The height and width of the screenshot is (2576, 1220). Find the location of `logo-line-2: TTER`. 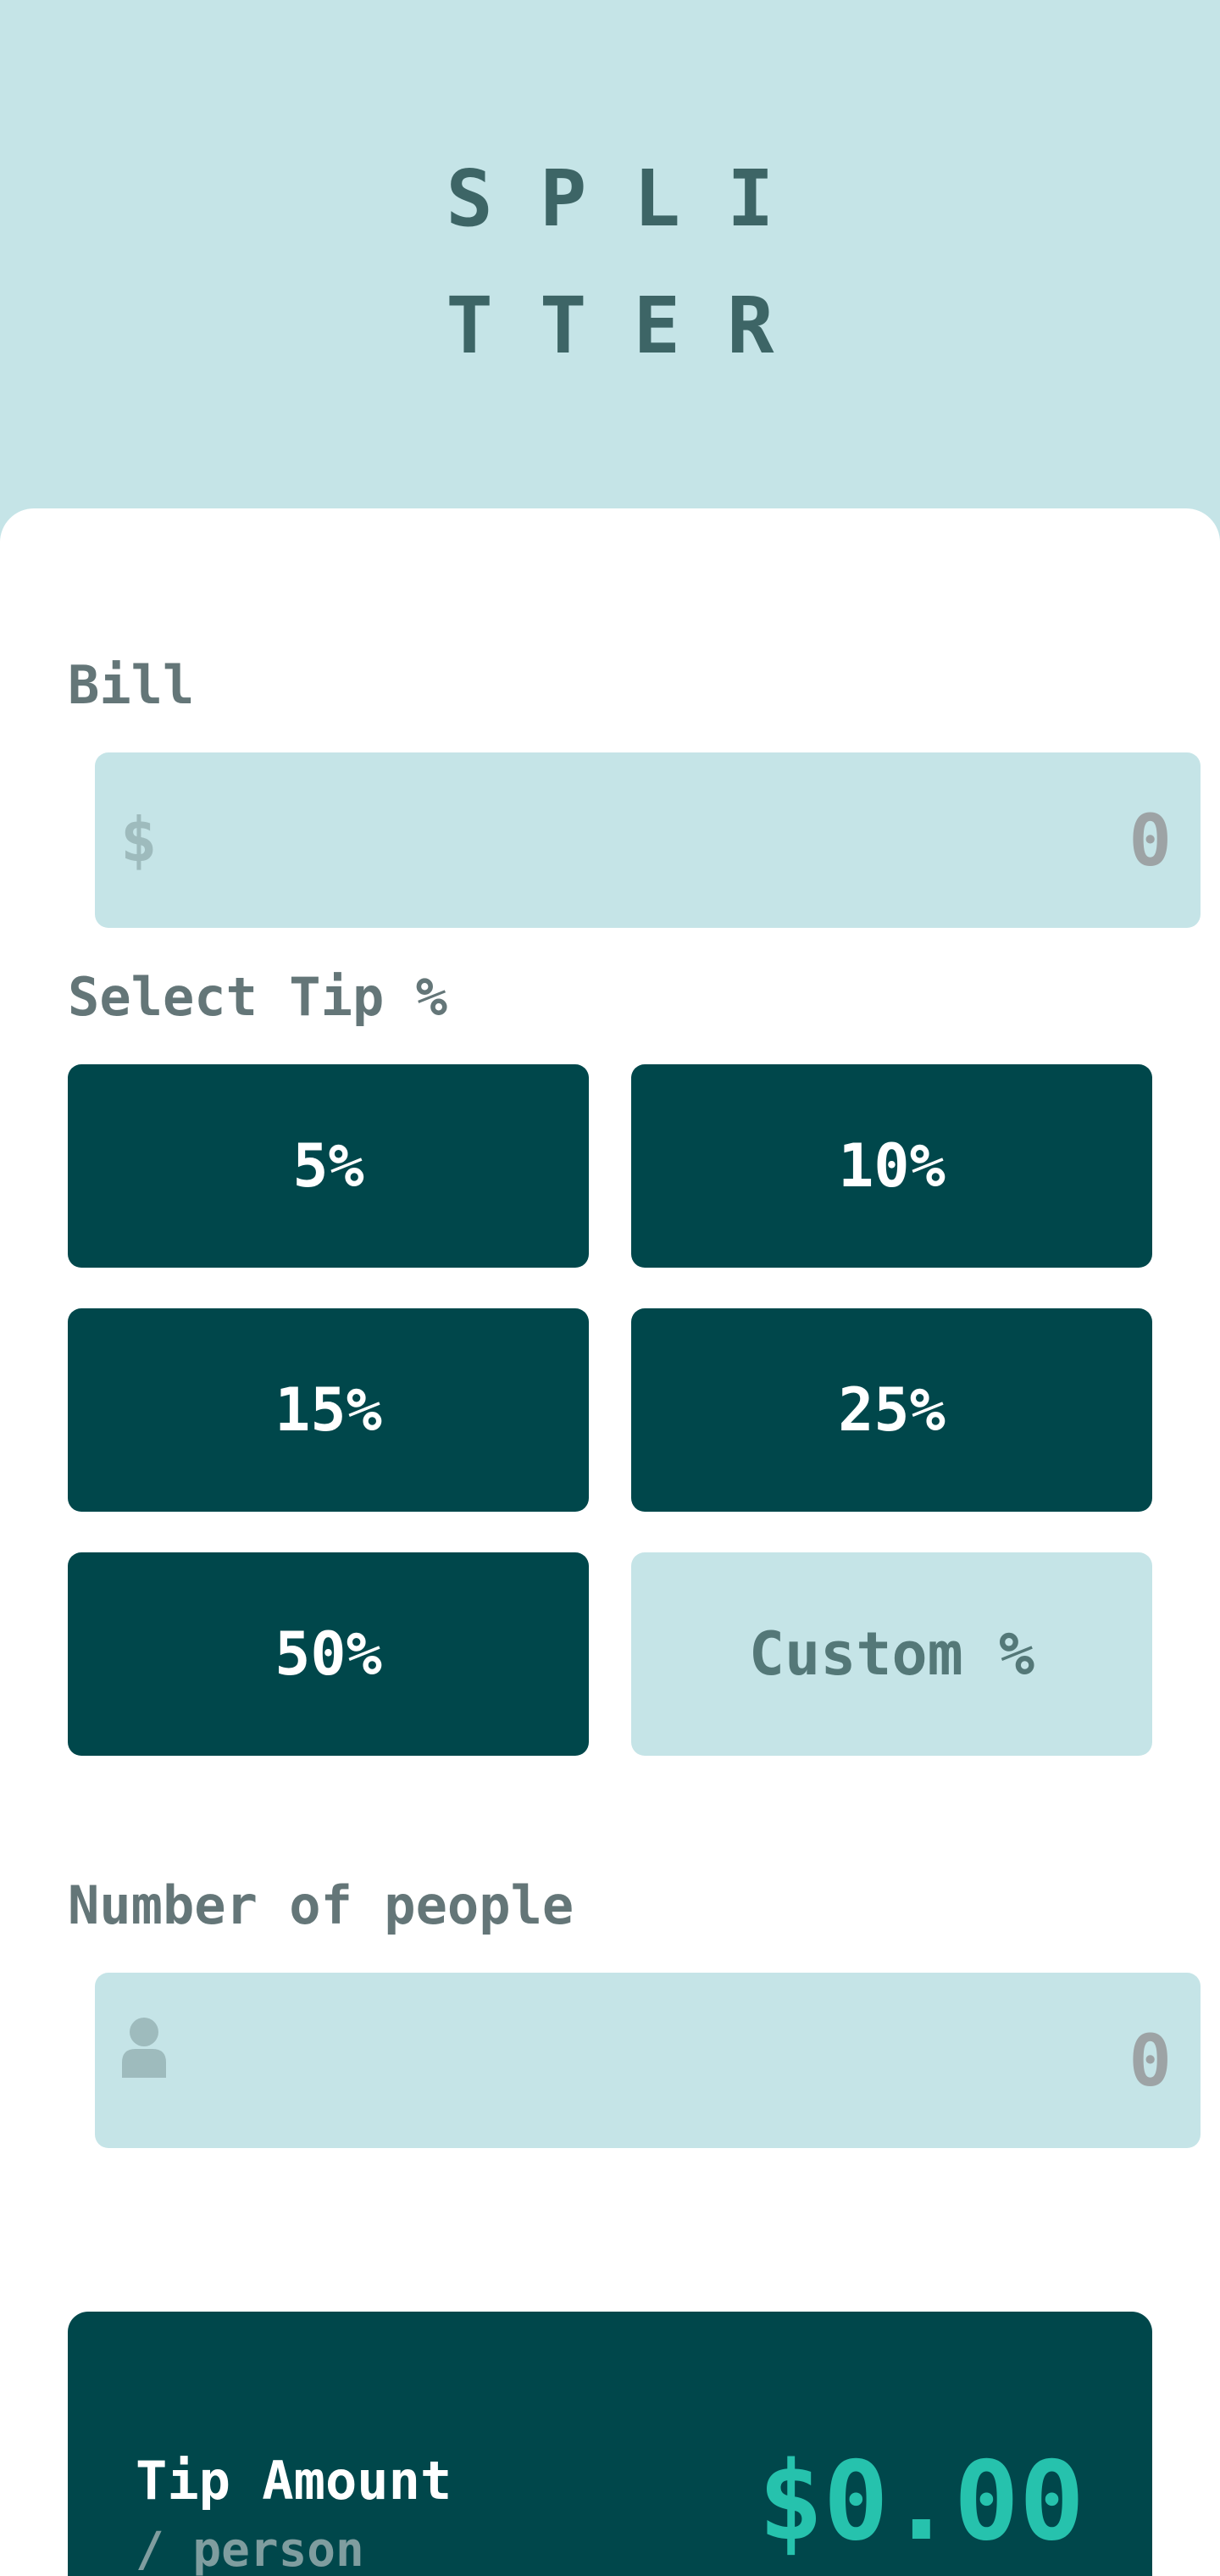

logo-line-2: TTER is located at coordinates (633, 325).